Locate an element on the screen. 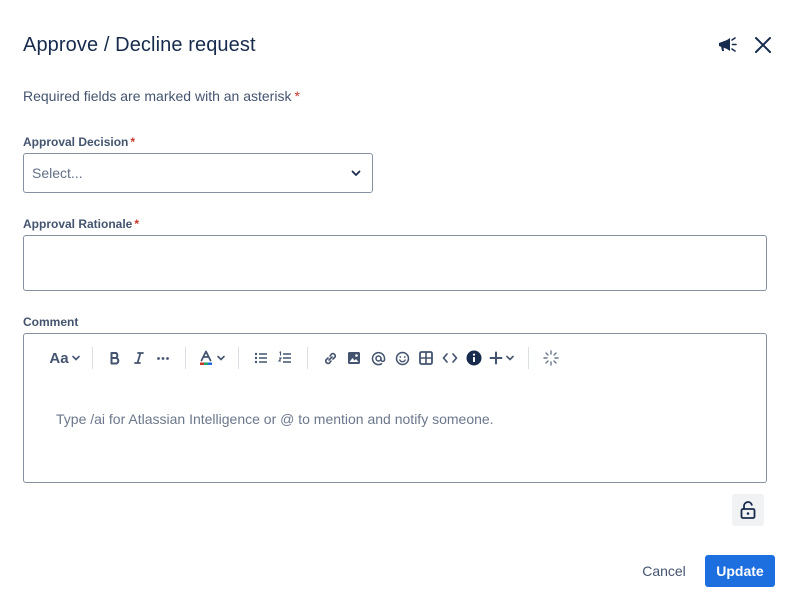 Image resolution: width=798 pixels, height=610 pixels. table-icon is located at coordinates (426, 358).